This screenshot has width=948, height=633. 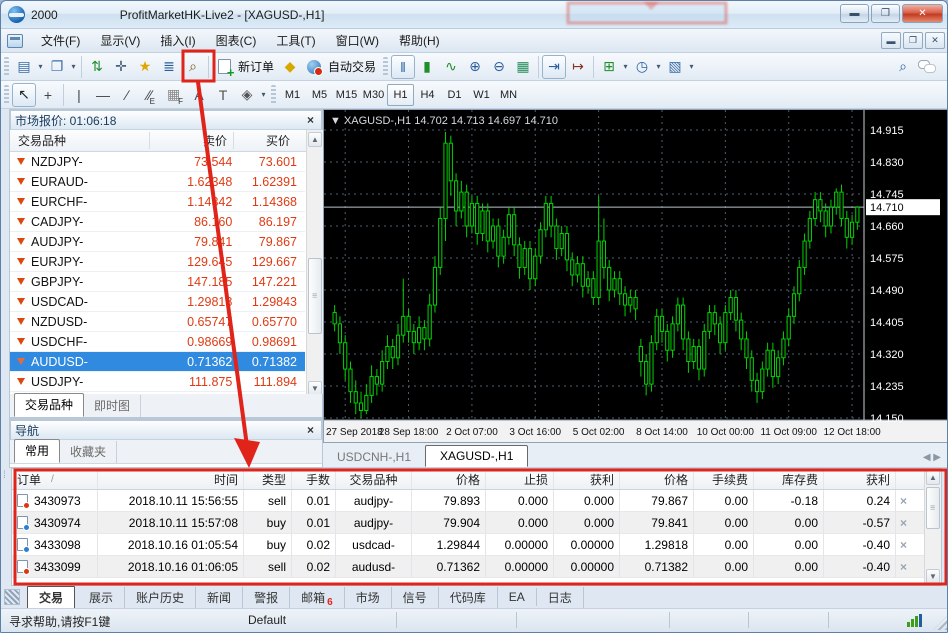 What do you see at coordinates (37, 451) in the screenshot?
I see `tab-common: 常用` at bounding box center [37, 451].